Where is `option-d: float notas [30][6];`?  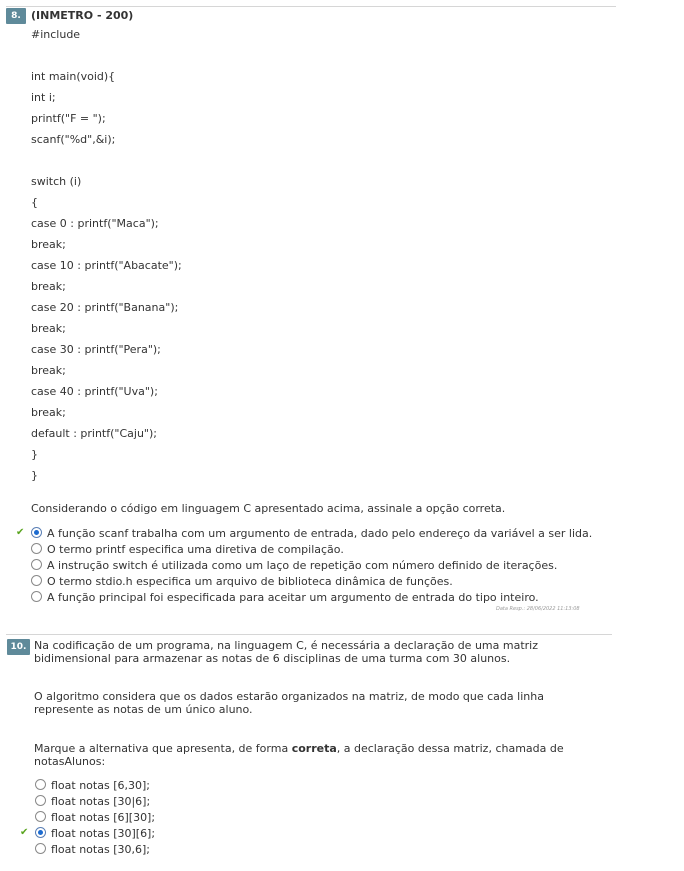
option-d: float notas [30][6]; is located at coordinates (95, 834).